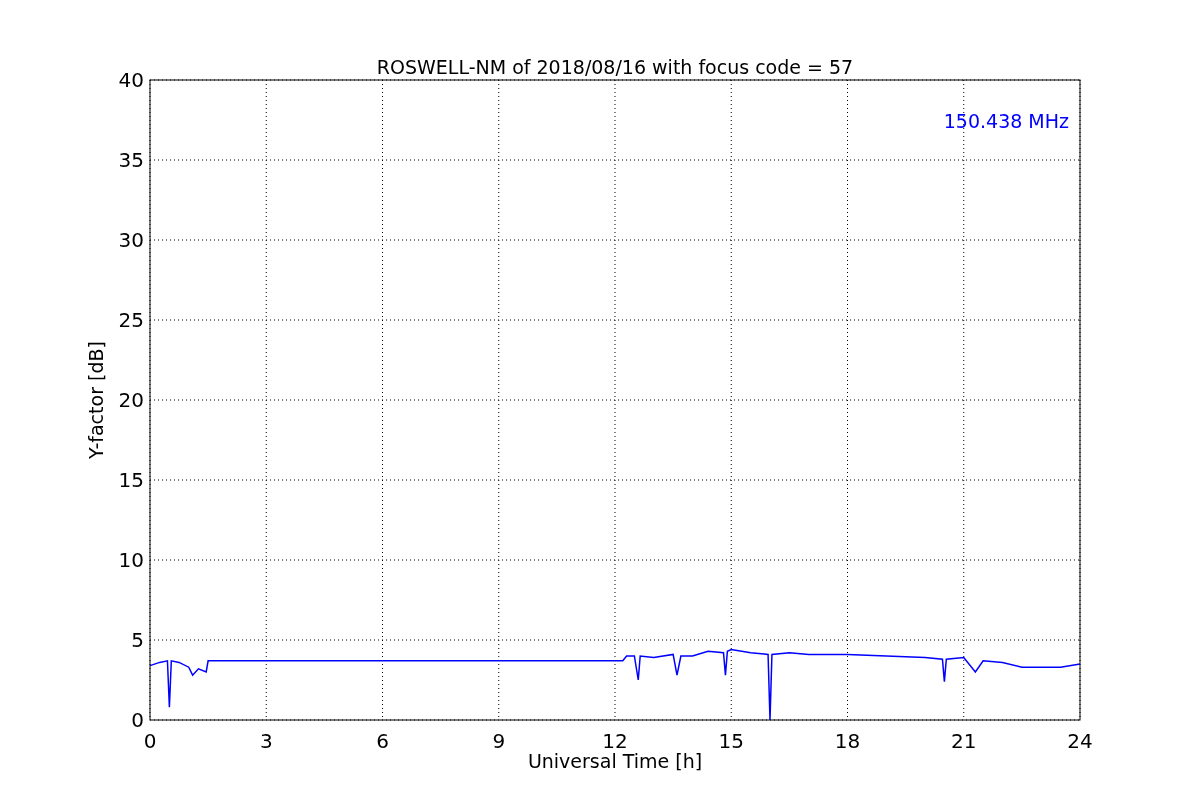 The width and height of the screenshot is (1200, 800). I want to click on y-axis-label: Y-factor [dB], so click(96, 400).